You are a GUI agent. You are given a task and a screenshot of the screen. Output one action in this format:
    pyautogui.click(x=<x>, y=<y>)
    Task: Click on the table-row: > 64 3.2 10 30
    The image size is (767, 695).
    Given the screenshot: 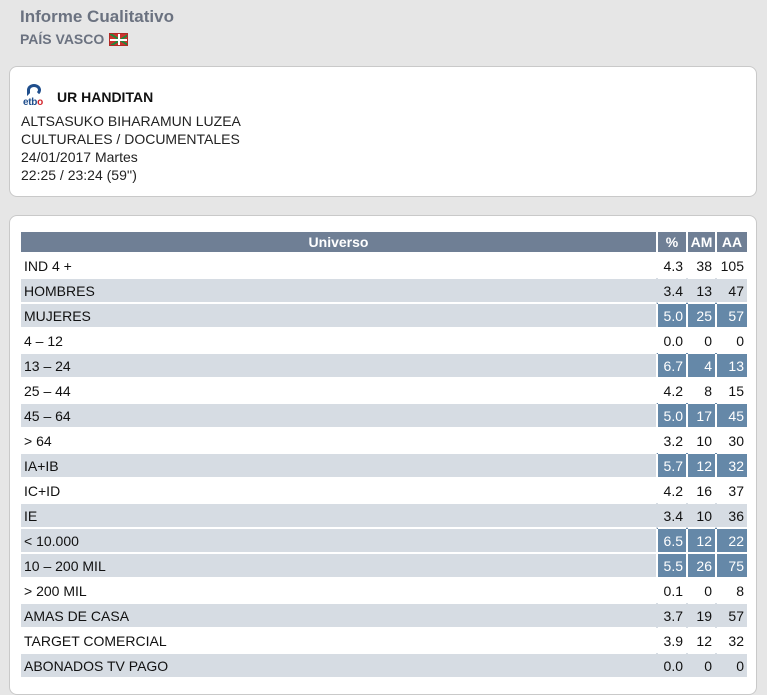 What is the action you would take?
    pyautogui.click(x=384, y=440)
    